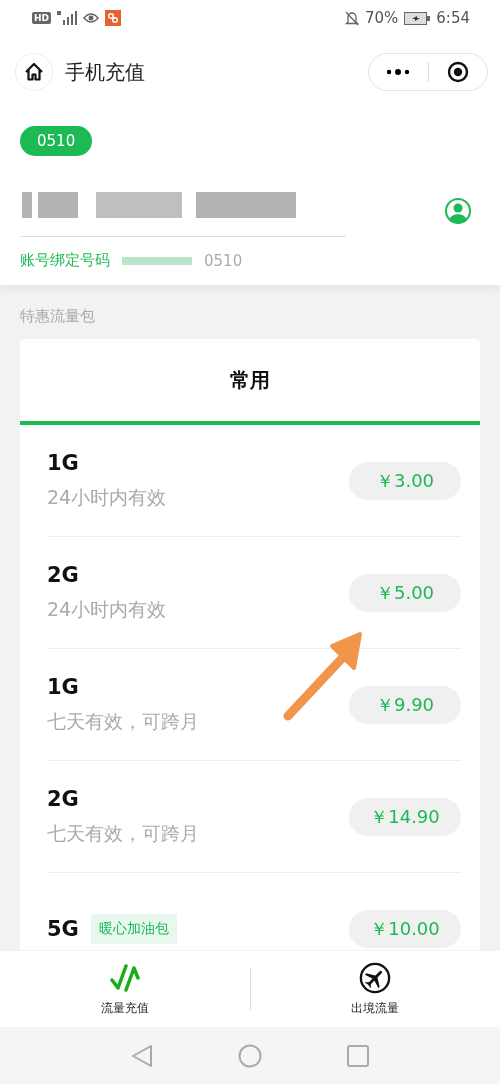 This screenshot has height=1084, width=500. I want to click on price-button: ￥9.90, so click(405, 704).